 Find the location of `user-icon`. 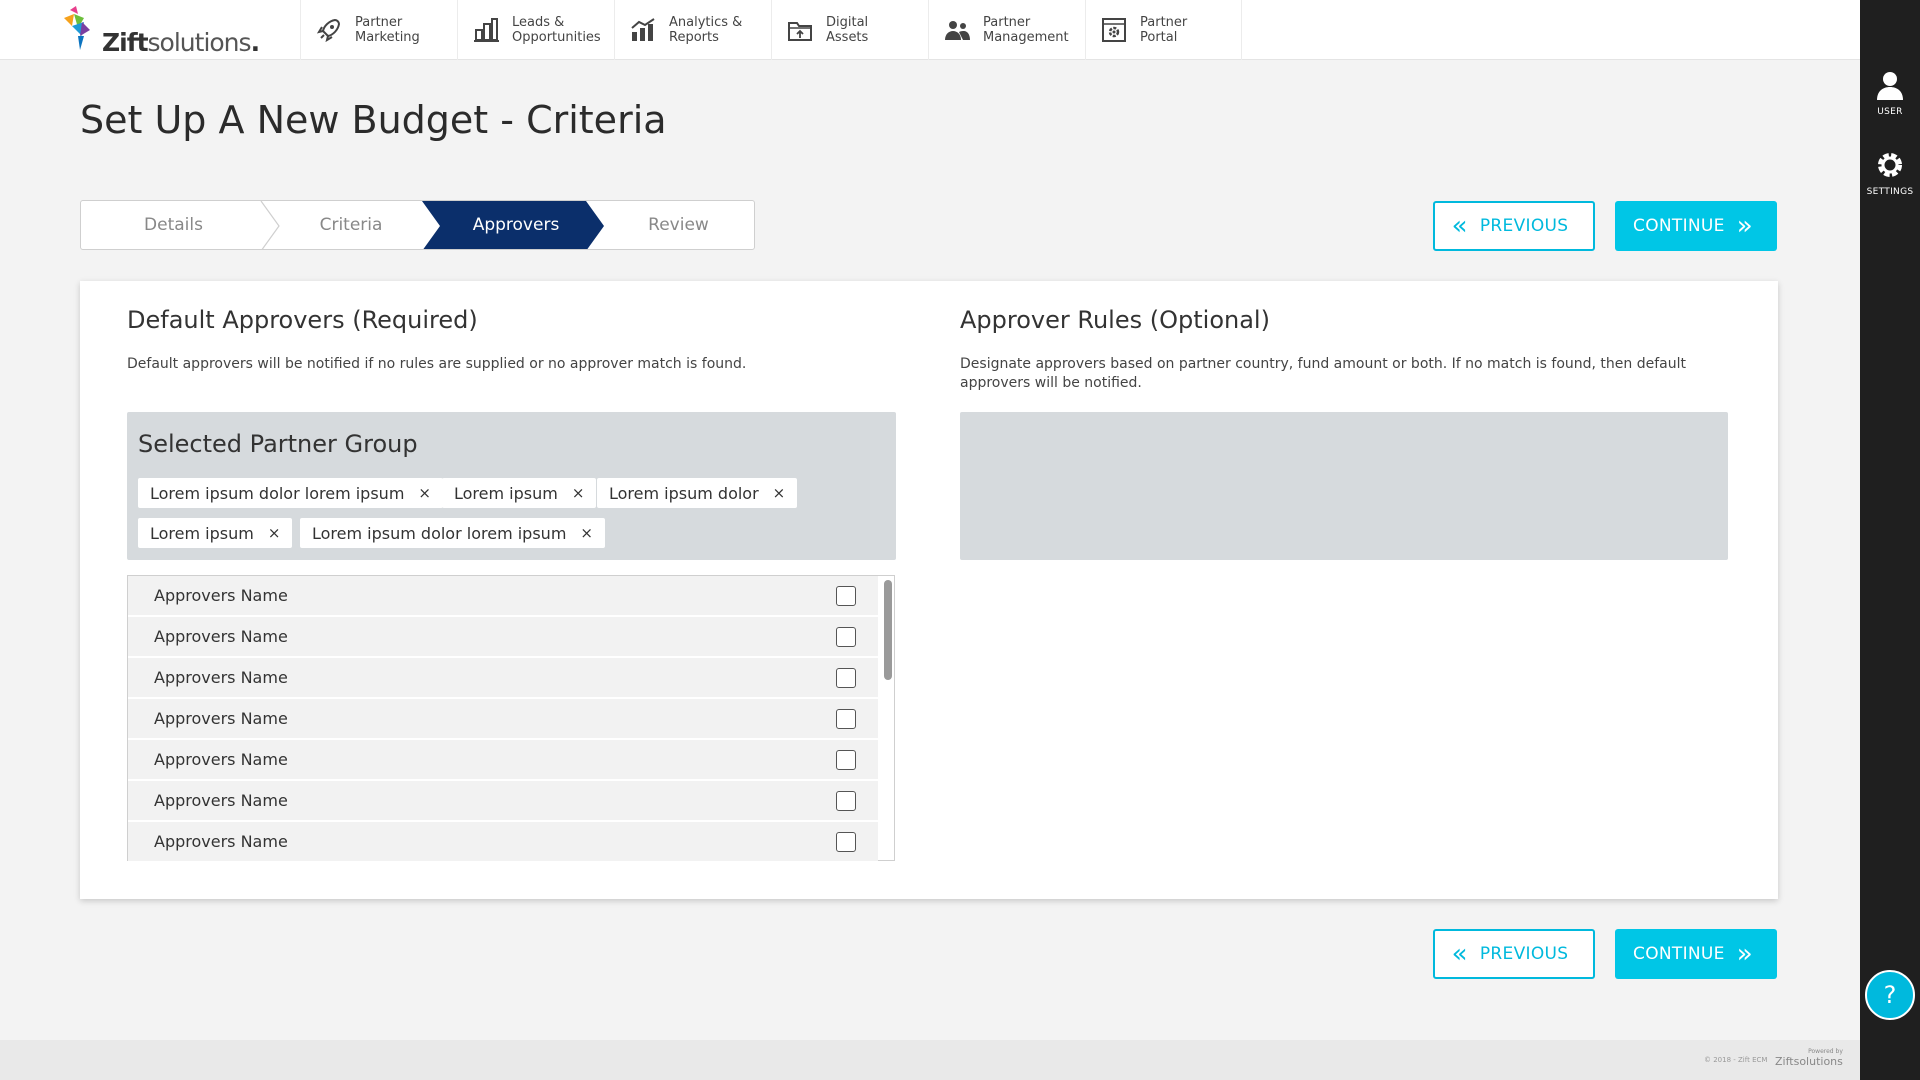

user-icon is located at coordinates (1890, 86).